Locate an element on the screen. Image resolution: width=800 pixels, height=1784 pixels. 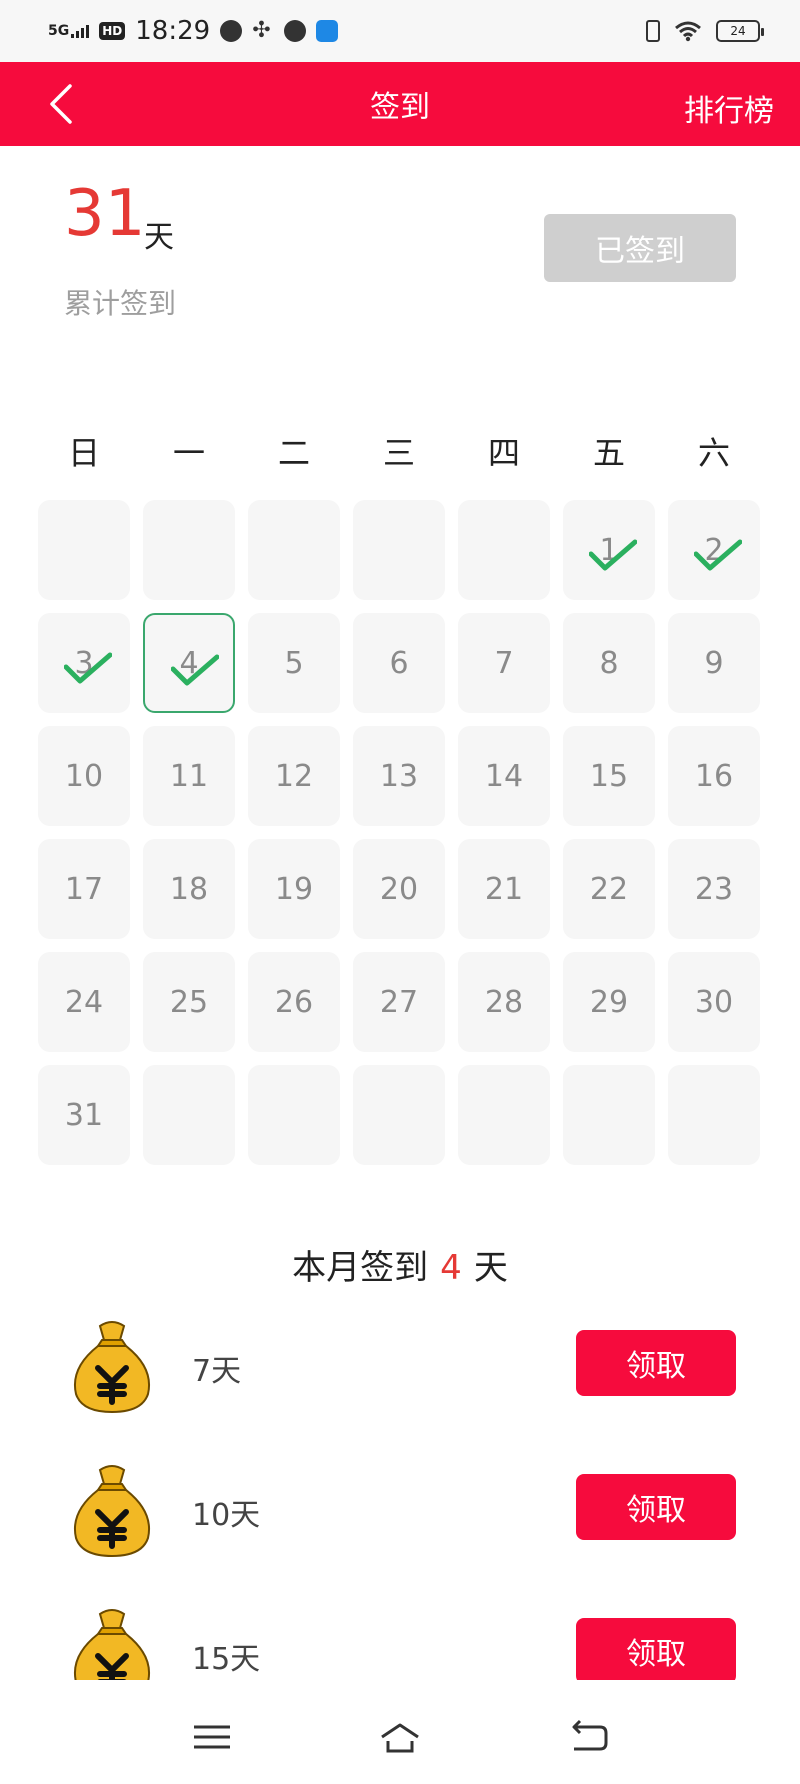
calendar-day: 18 is located at coordinates (189, 889).